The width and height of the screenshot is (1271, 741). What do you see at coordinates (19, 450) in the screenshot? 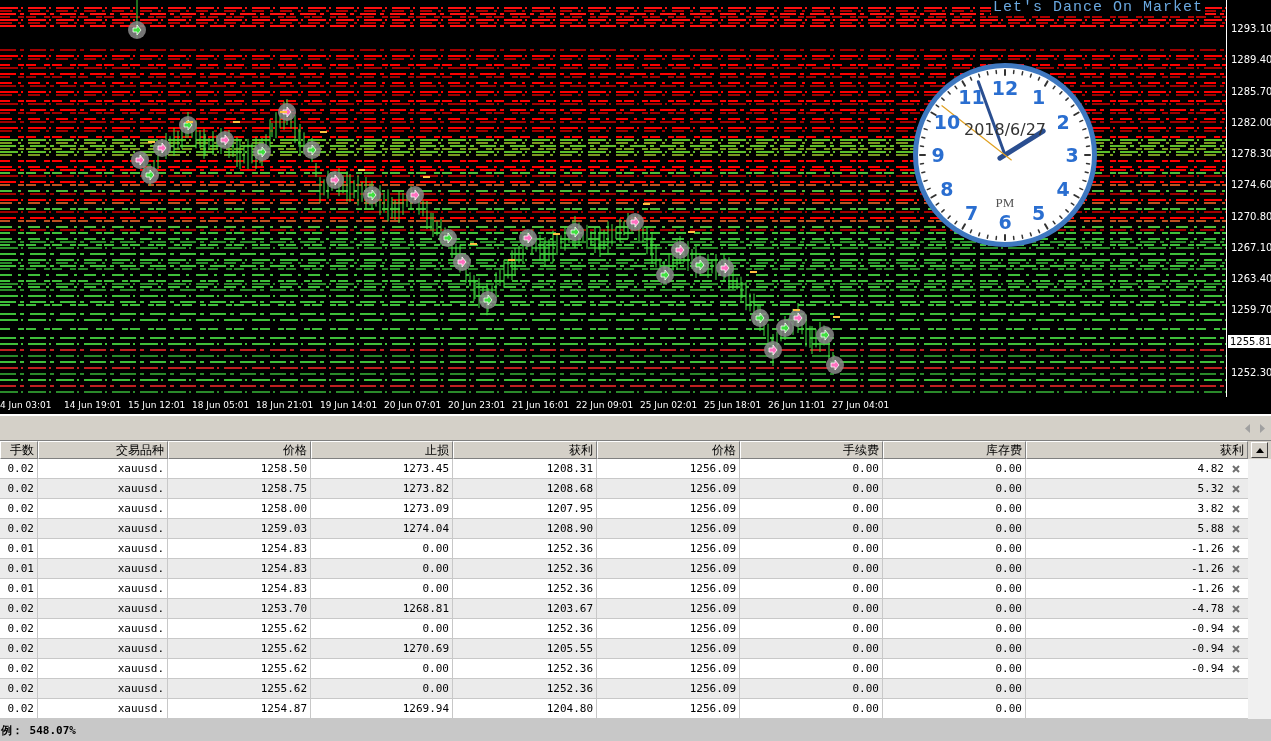
I see `column-header: 手数` at bounding box center [19, 450].